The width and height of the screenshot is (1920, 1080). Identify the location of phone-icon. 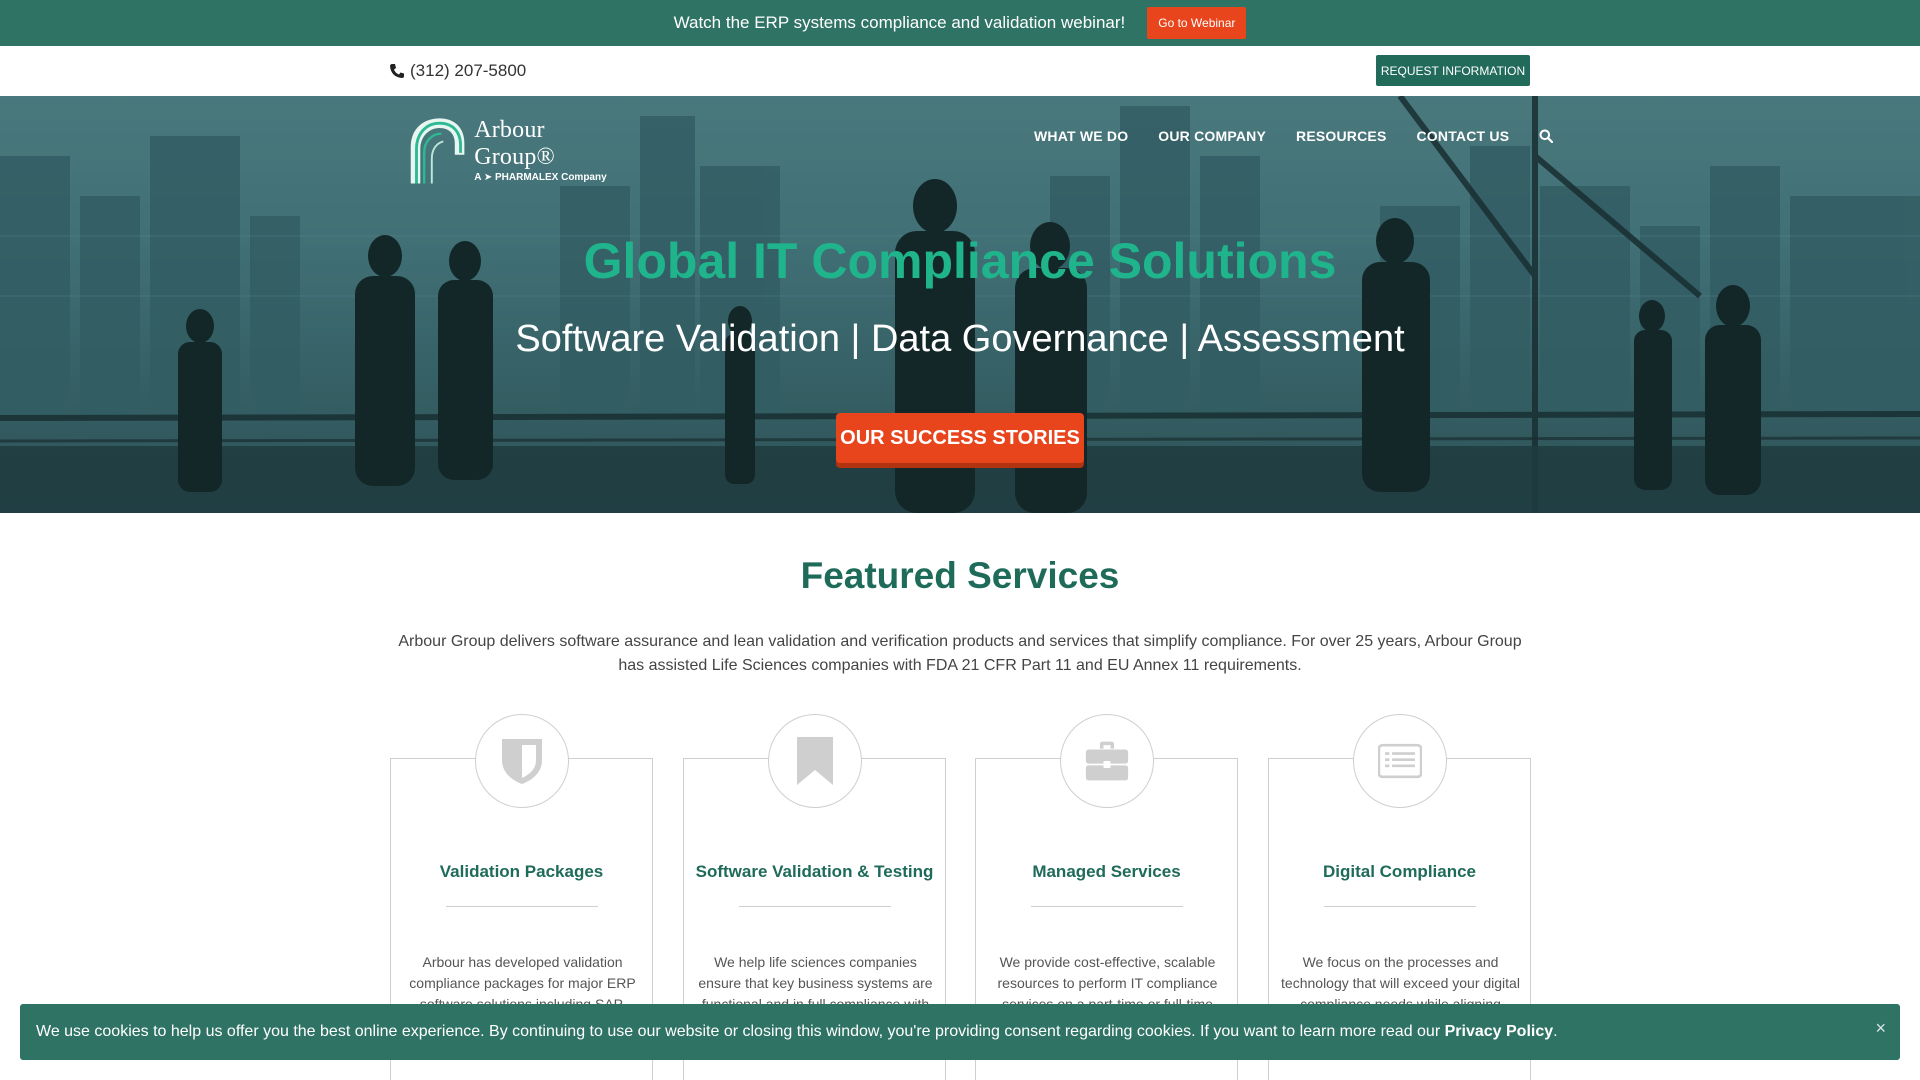
(397, 71).